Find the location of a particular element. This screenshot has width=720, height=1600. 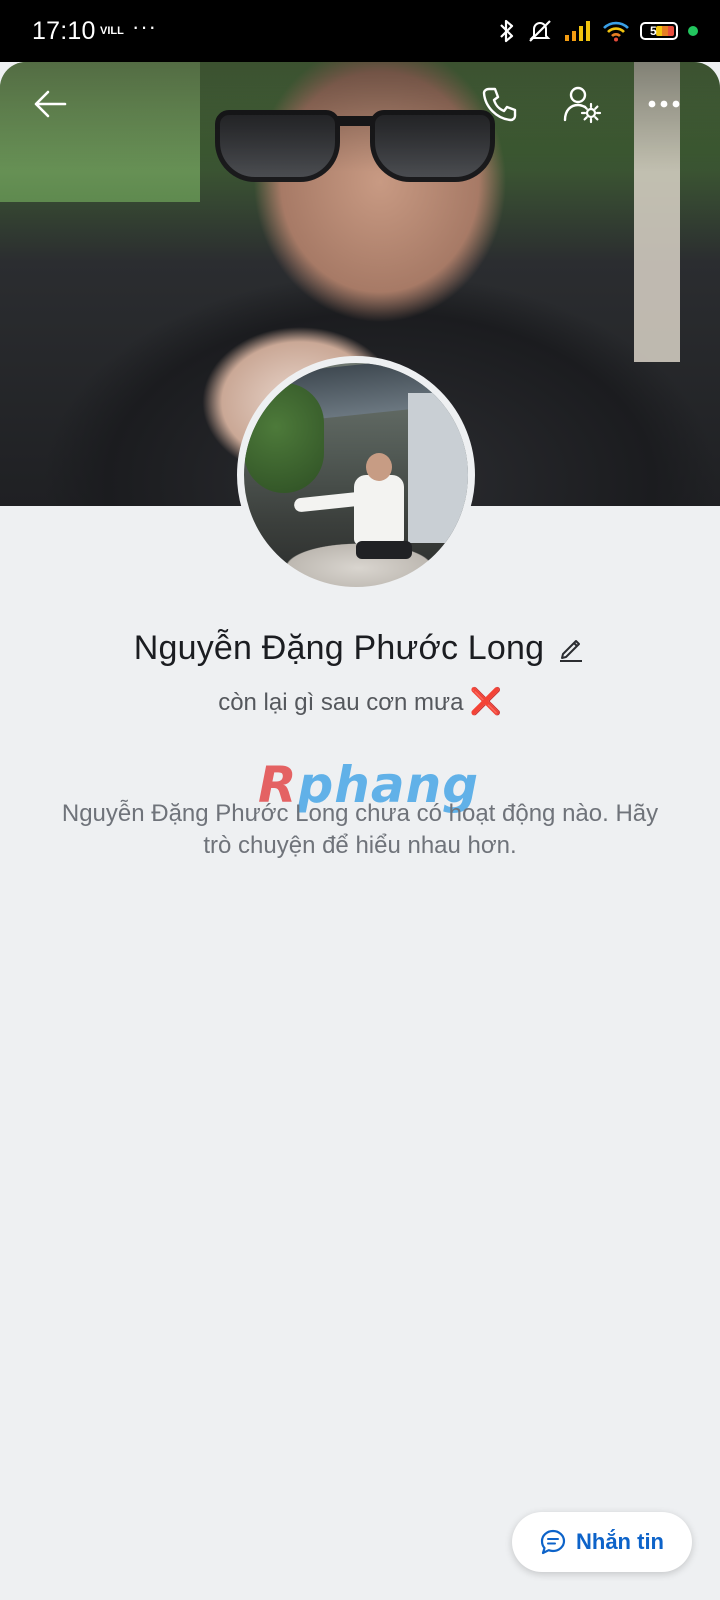

more-icon is located at coordinates (664, 104).